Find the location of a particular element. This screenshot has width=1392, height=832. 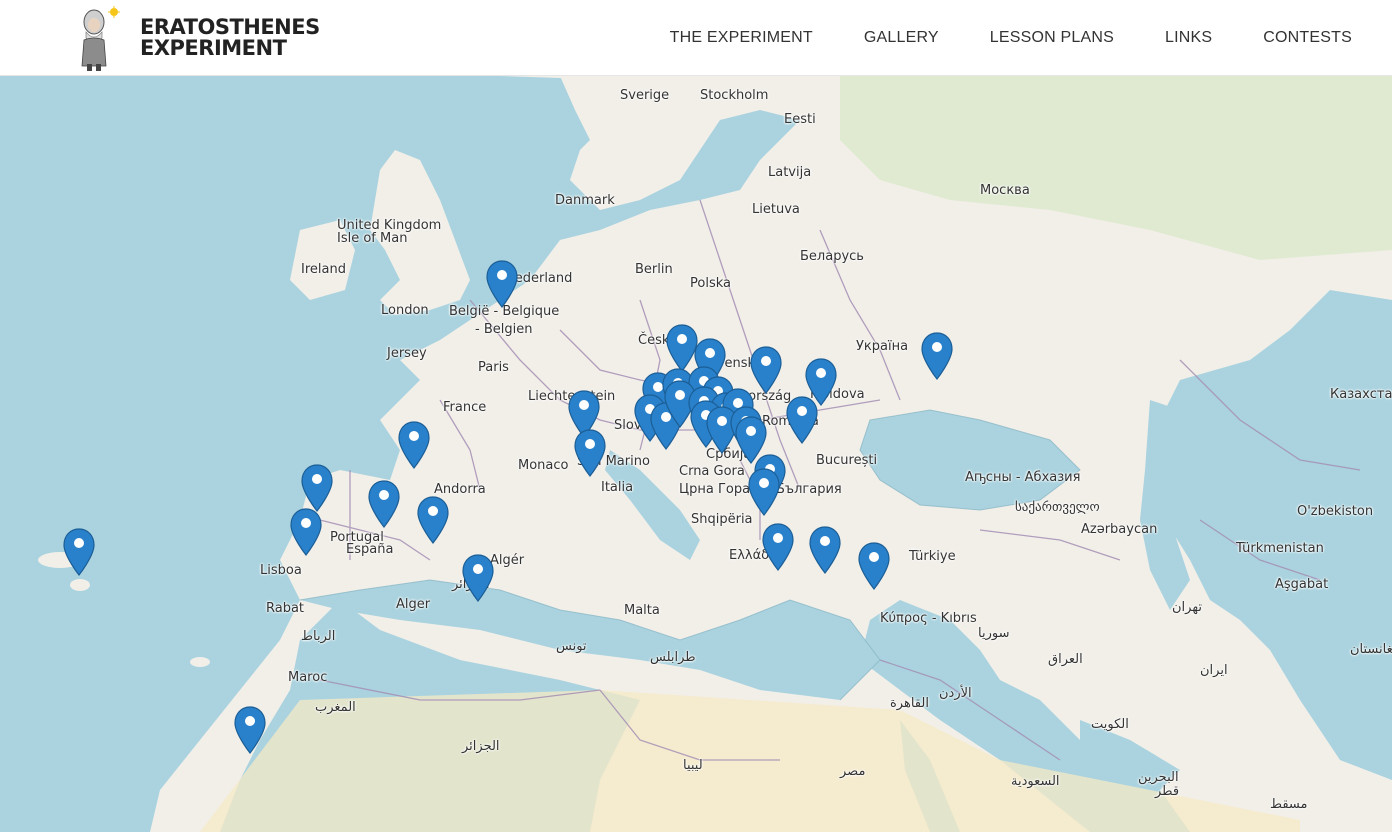

map-label: Crna Gora is located at coordinates (712, 471).